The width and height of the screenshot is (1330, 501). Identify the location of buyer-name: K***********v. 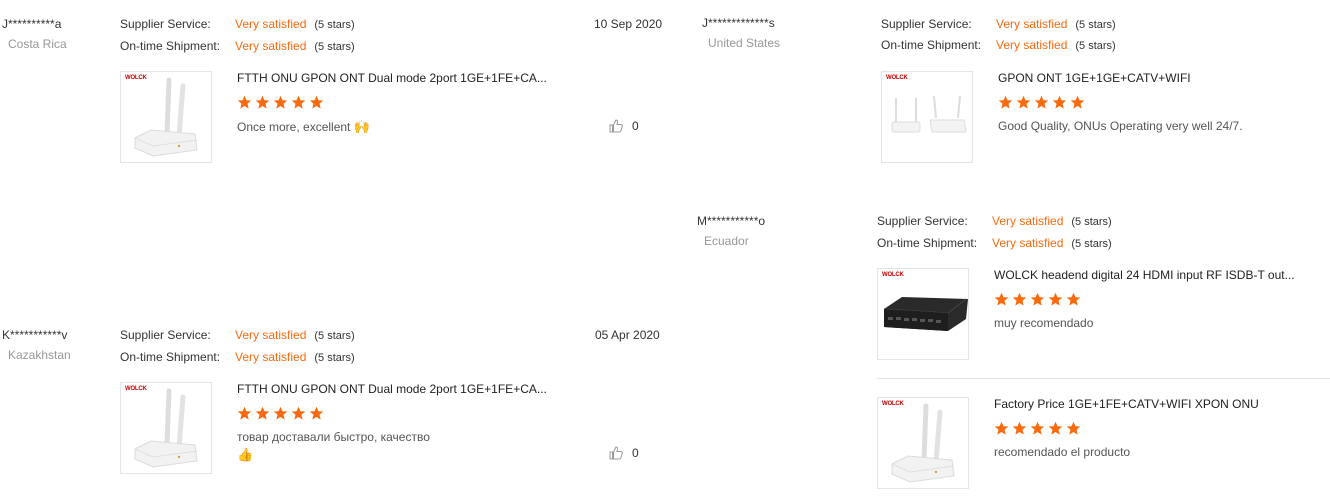
(35, 335).